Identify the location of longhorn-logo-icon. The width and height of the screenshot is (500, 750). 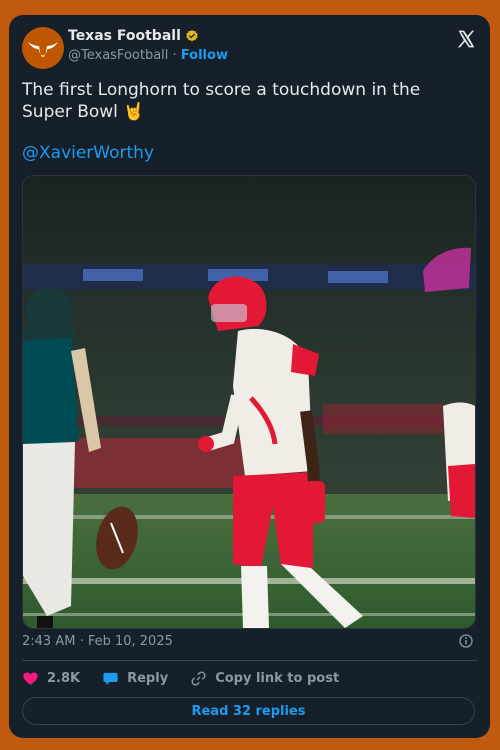
(43, 49).